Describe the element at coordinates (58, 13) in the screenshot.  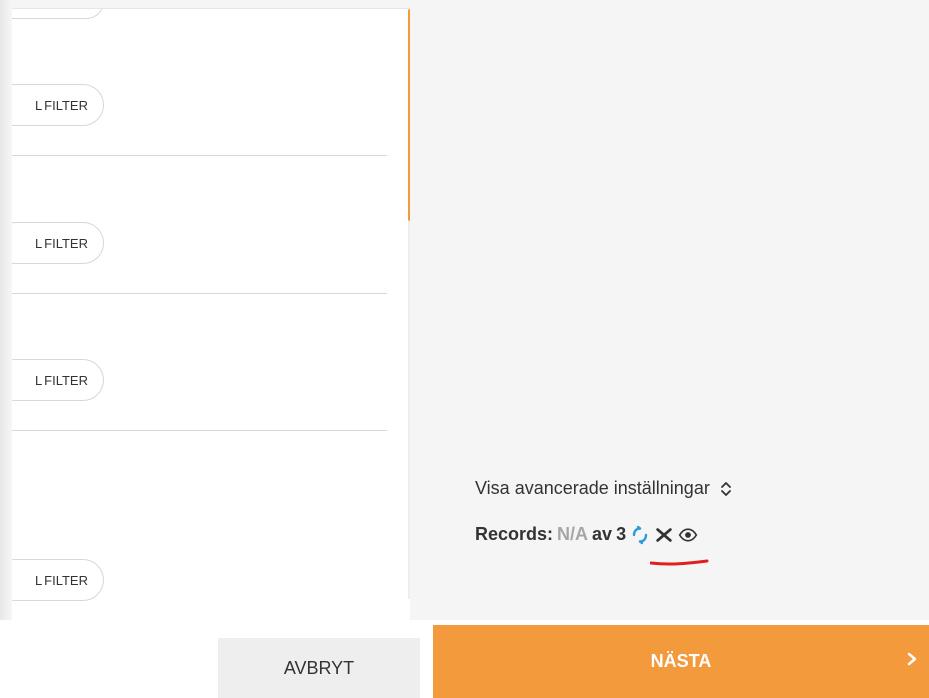
I see `filter-pill-top: FILTER` at that location.